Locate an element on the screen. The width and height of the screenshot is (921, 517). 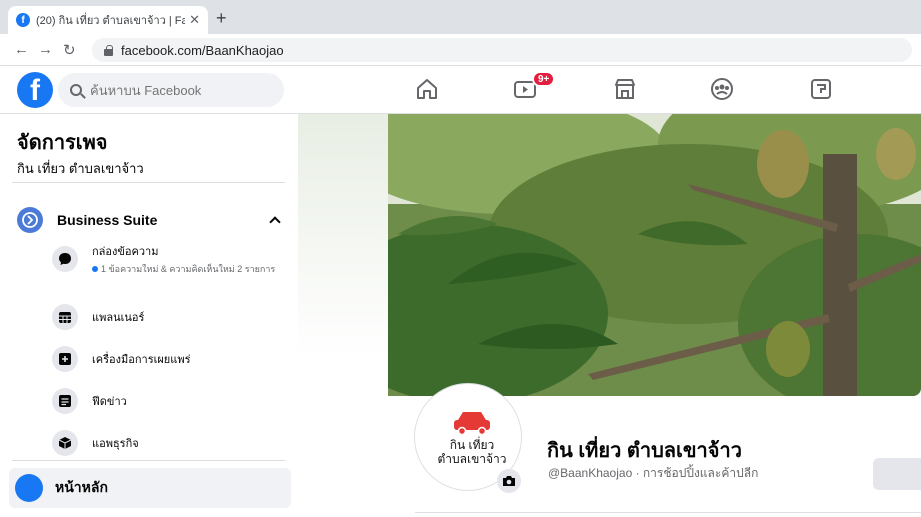
inbox-notification-text: 1 ข้อความใหม่ & ความคิดเห็นใหม่ 2 รายการ is located at coordinates (192, 269).